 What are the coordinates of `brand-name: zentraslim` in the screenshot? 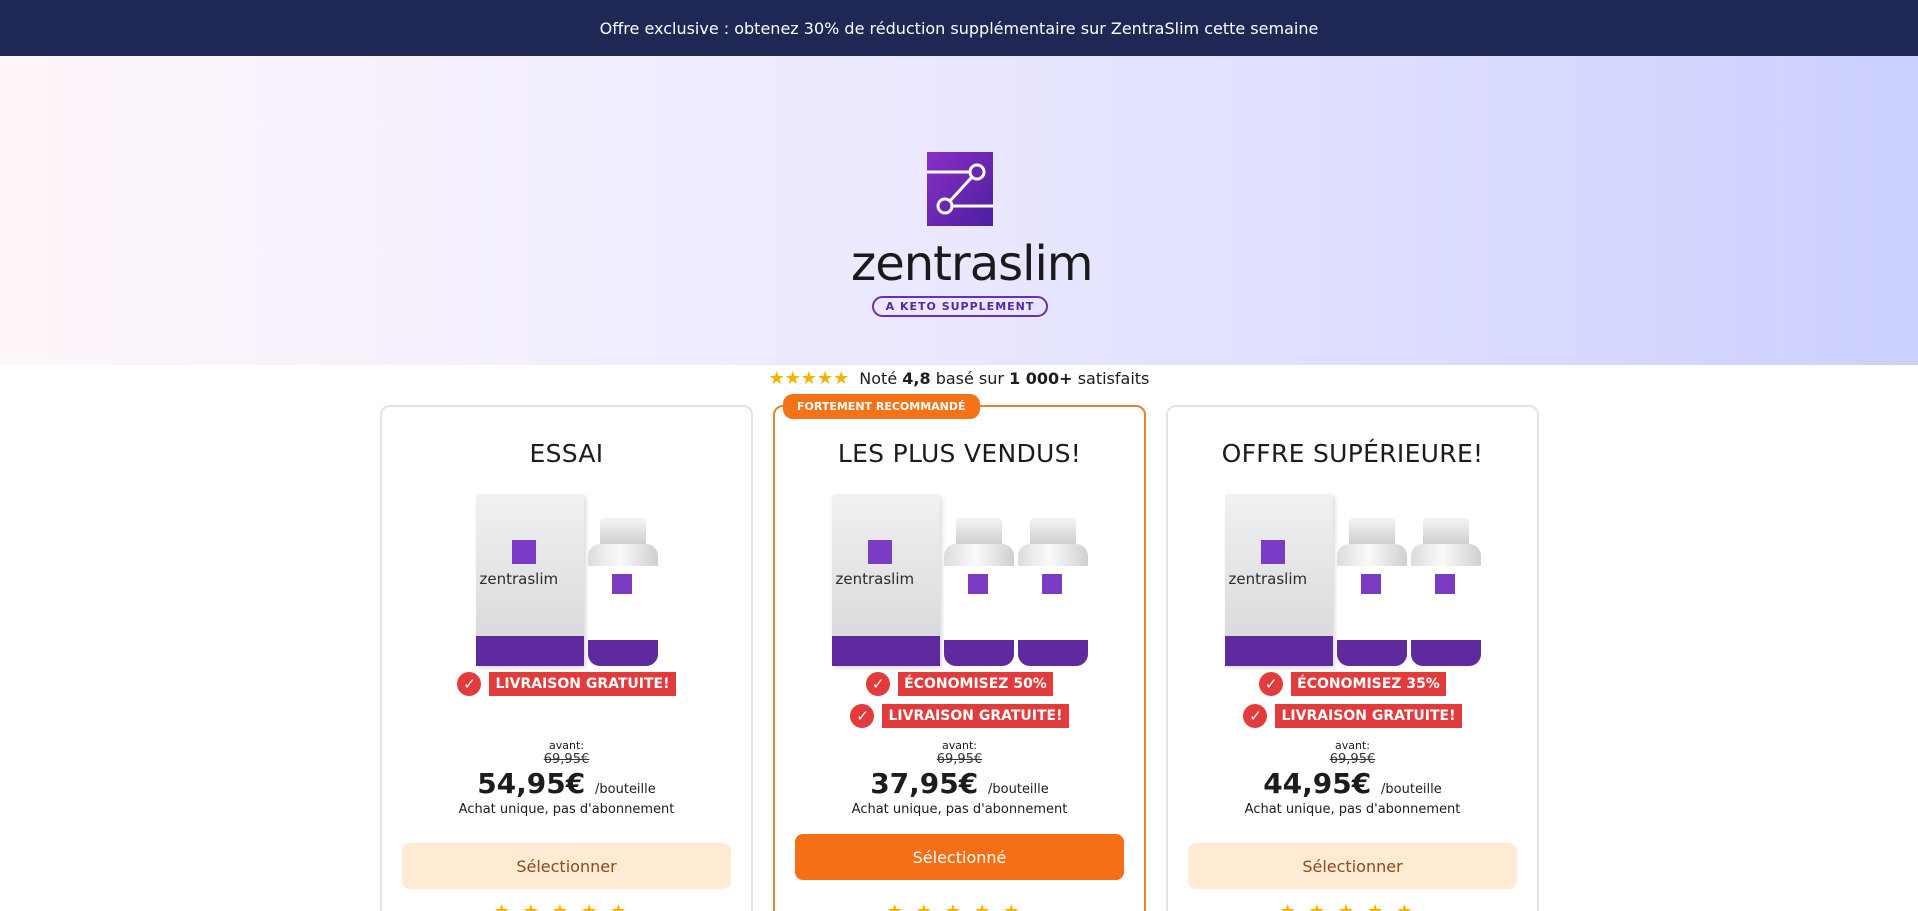 It's located at (972, 264).